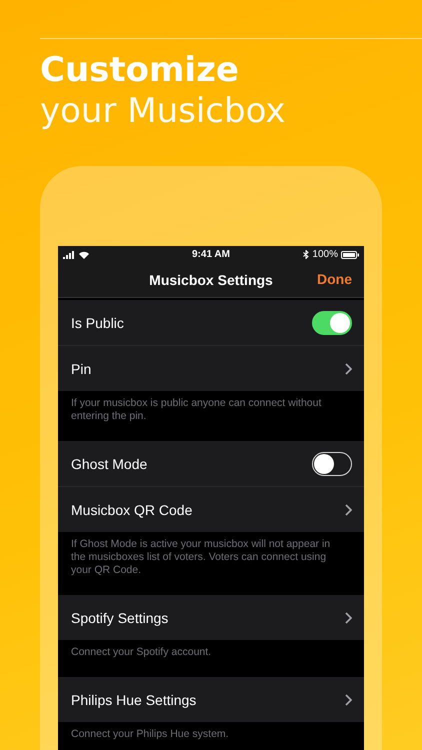 This screenshot has height=750, width=422. I want to click on row-label: Musicbox QR Code, so click(131, 510).